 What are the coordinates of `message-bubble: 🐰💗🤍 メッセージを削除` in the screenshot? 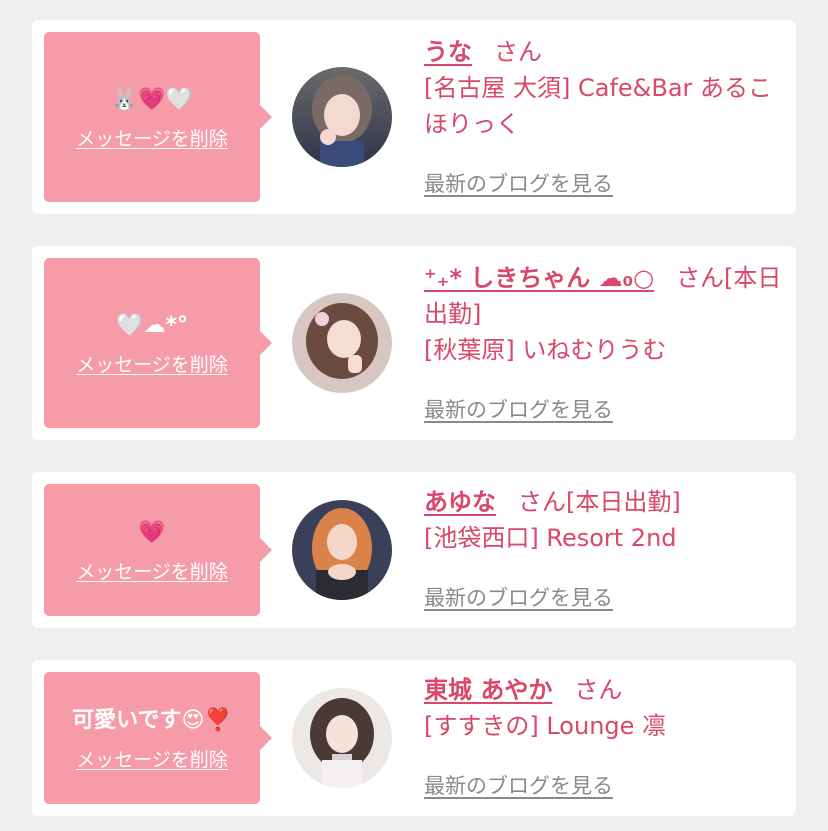 It's located at (158, 117).